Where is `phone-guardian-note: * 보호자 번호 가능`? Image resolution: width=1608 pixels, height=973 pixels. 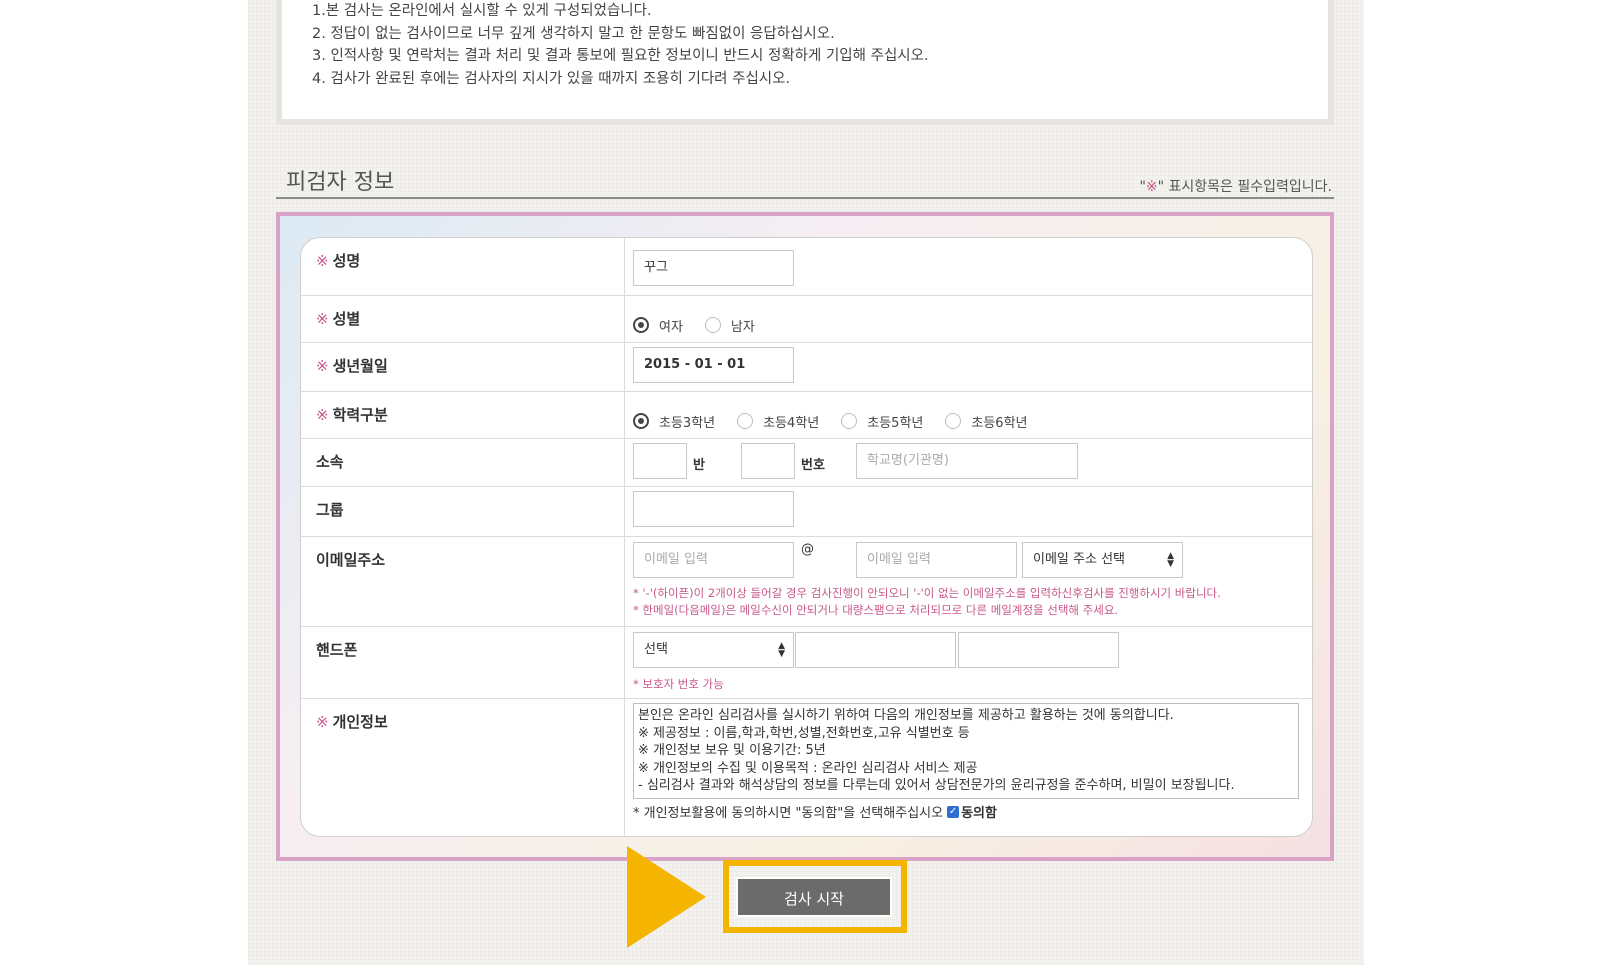 phone-guardian-note: * 보호자 번호 가능 is located at coordinates (678, 684).